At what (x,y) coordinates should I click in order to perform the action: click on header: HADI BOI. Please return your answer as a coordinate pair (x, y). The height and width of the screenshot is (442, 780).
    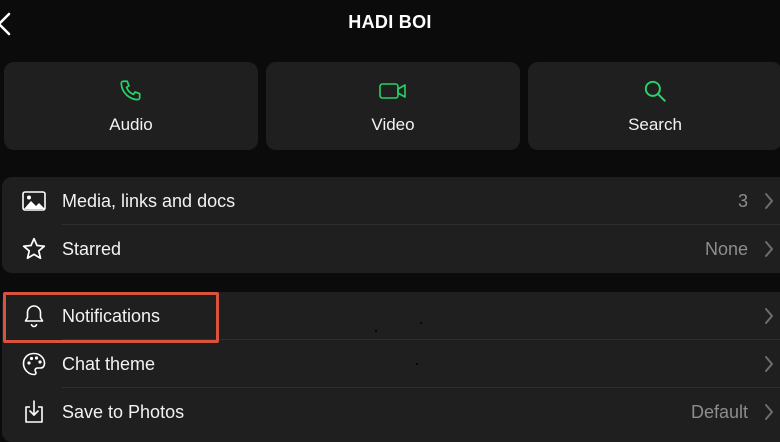
    Looking at the image, I should click on (390, 24).